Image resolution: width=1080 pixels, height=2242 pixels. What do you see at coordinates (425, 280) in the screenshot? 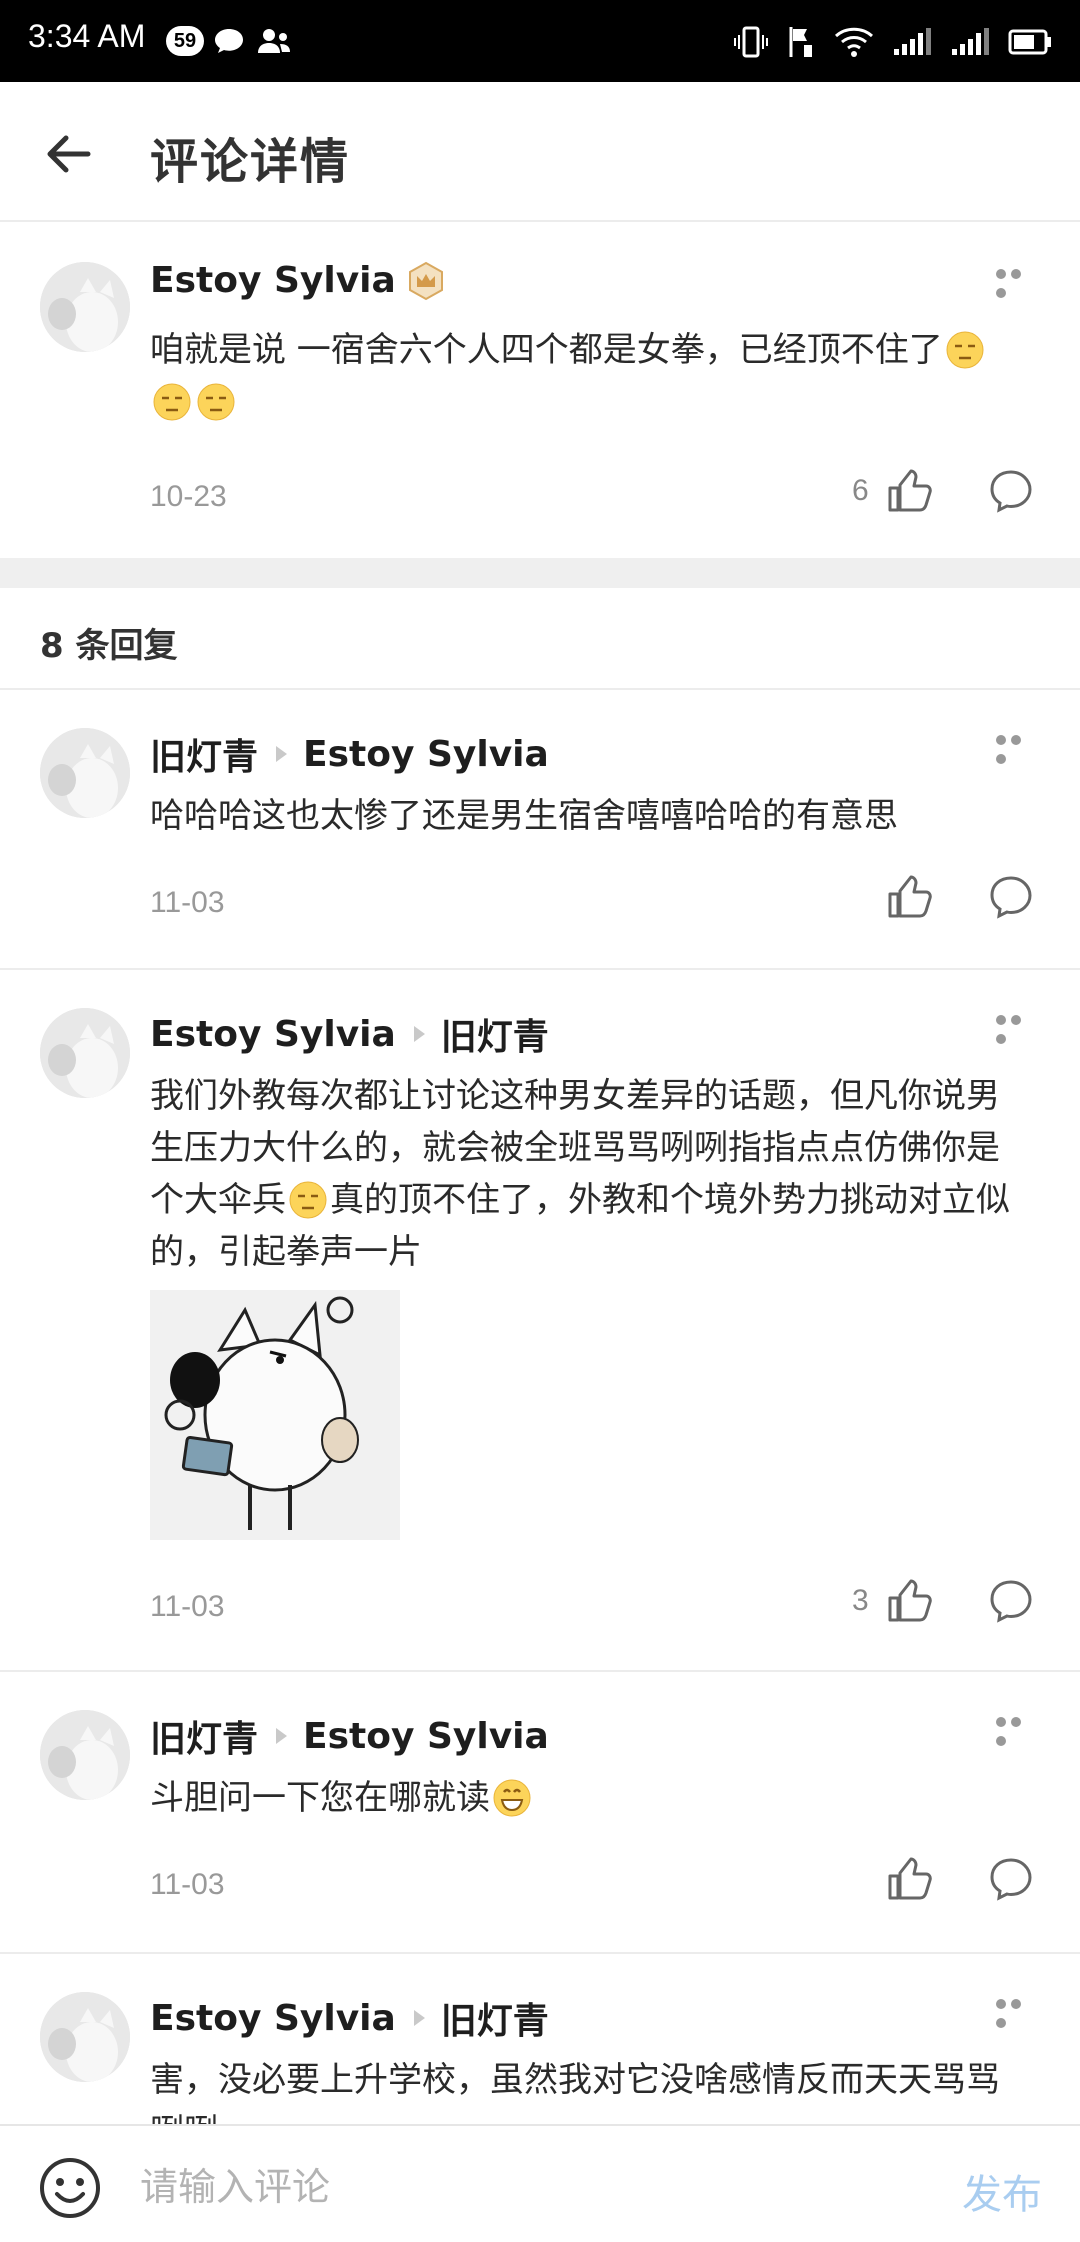
I see `crown-badge-icon` at bounding box center [425, 280].